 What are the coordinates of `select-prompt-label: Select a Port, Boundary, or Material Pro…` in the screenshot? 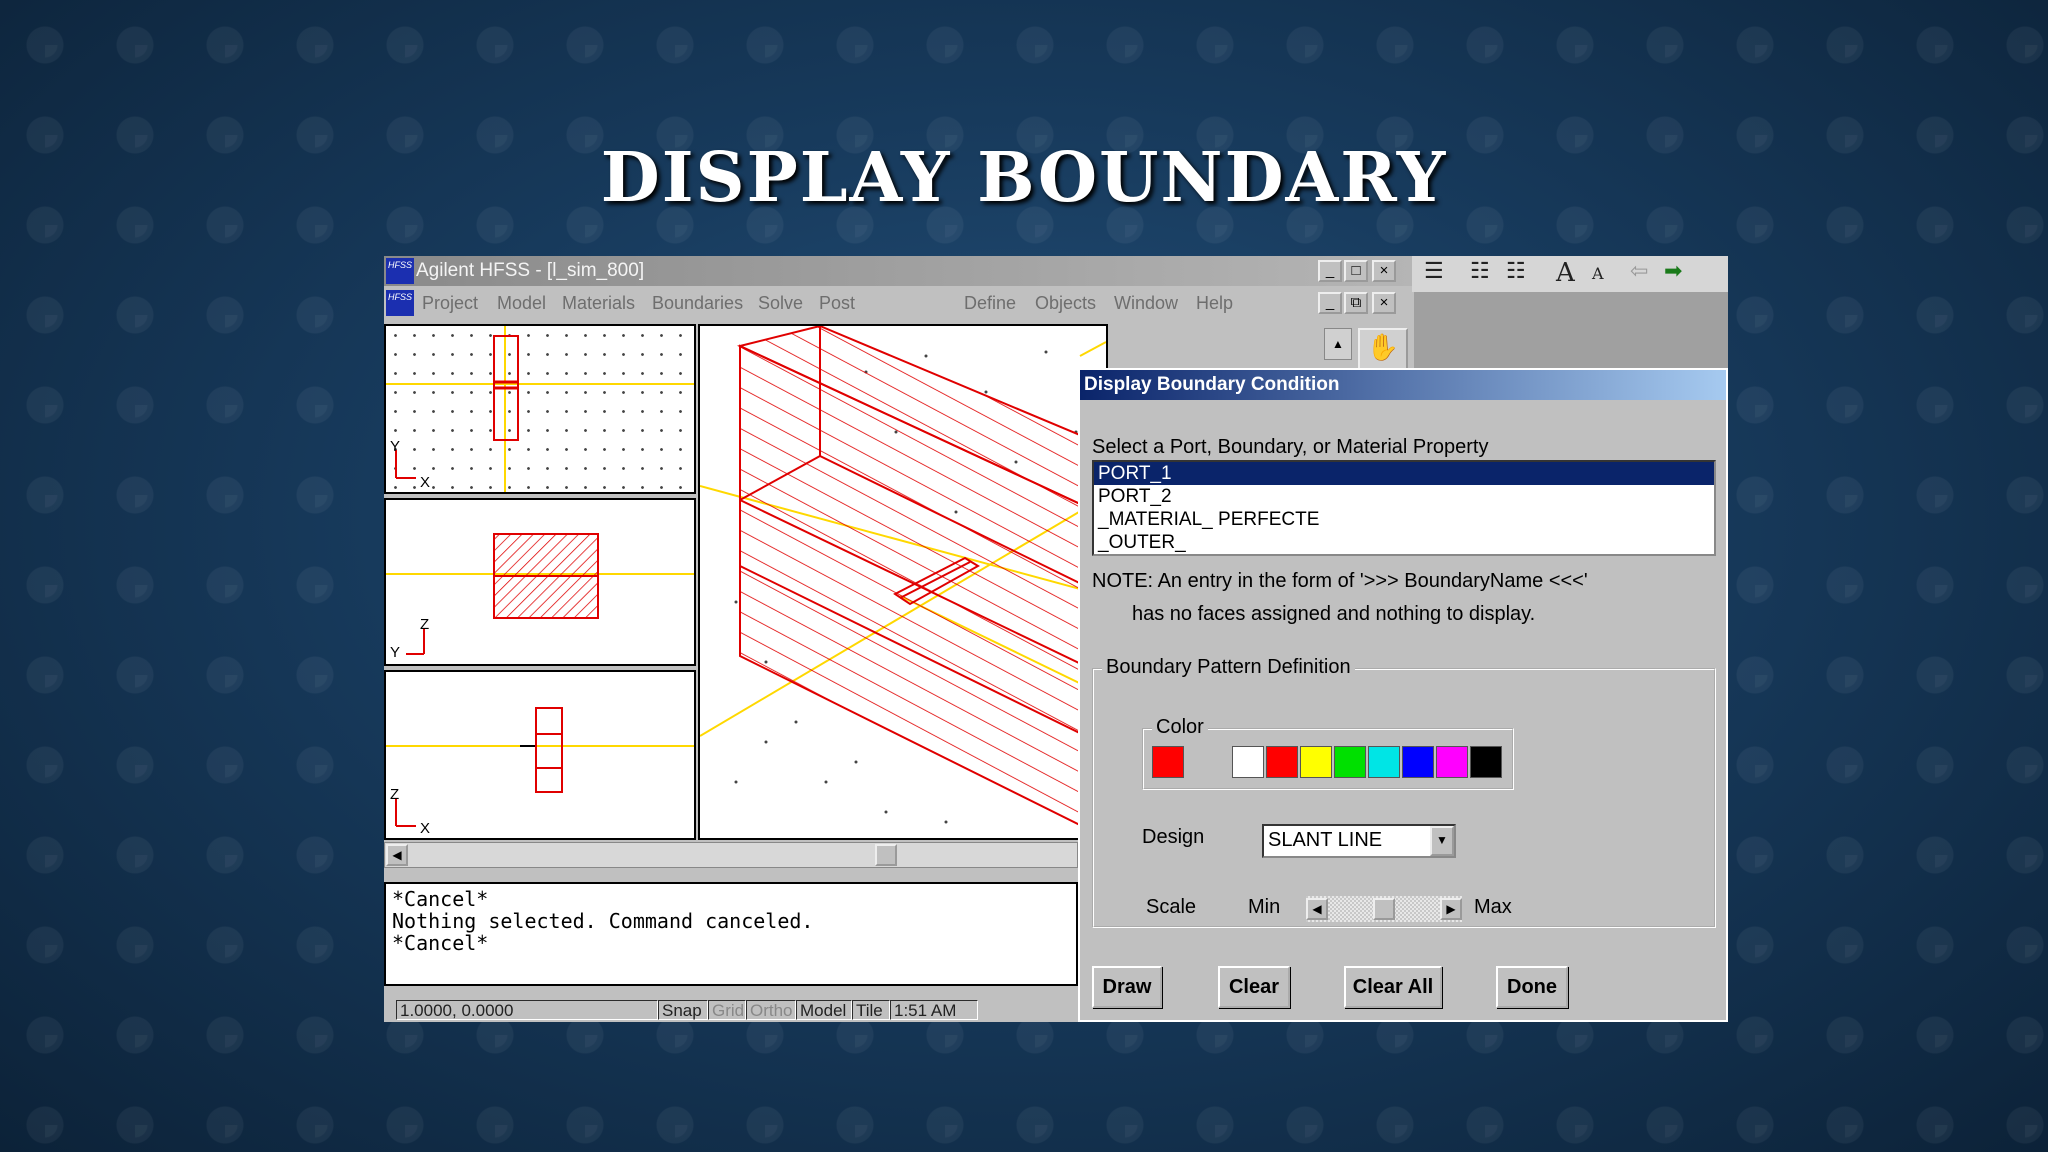 It's located at (1290, 447).